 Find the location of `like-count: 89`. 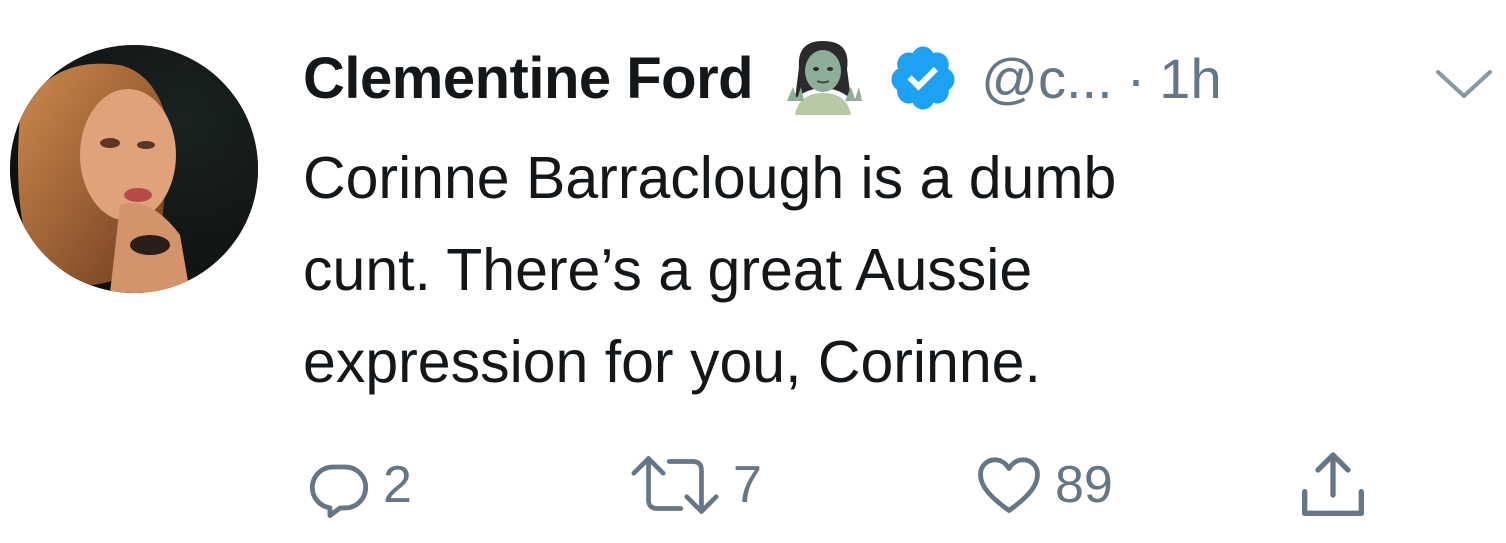

like-count: 89 is located at coordinates (1084, 485).